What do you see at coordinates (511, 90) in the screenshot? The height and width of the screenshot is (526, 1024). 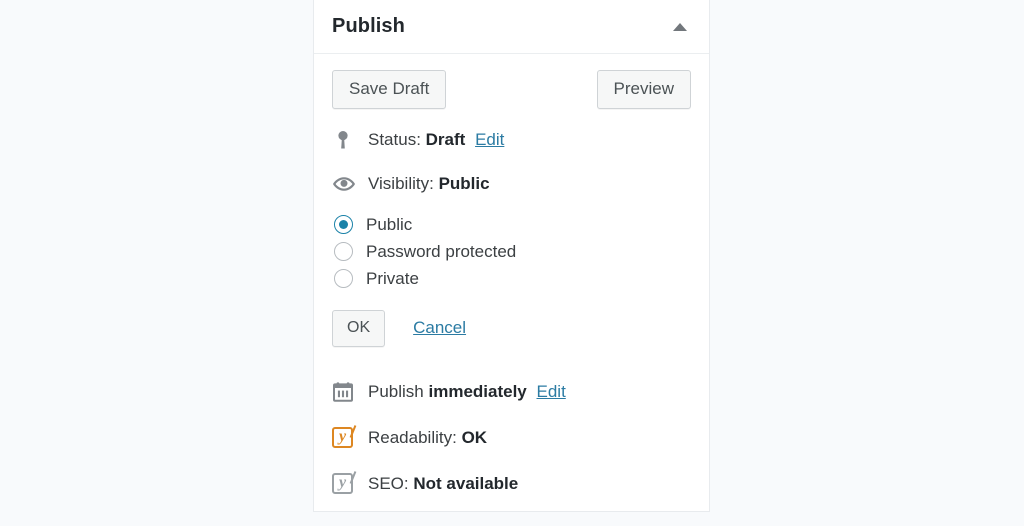 I see `minor-publishing-actions: Save Draft Preview` at bounding box center [511, 90].